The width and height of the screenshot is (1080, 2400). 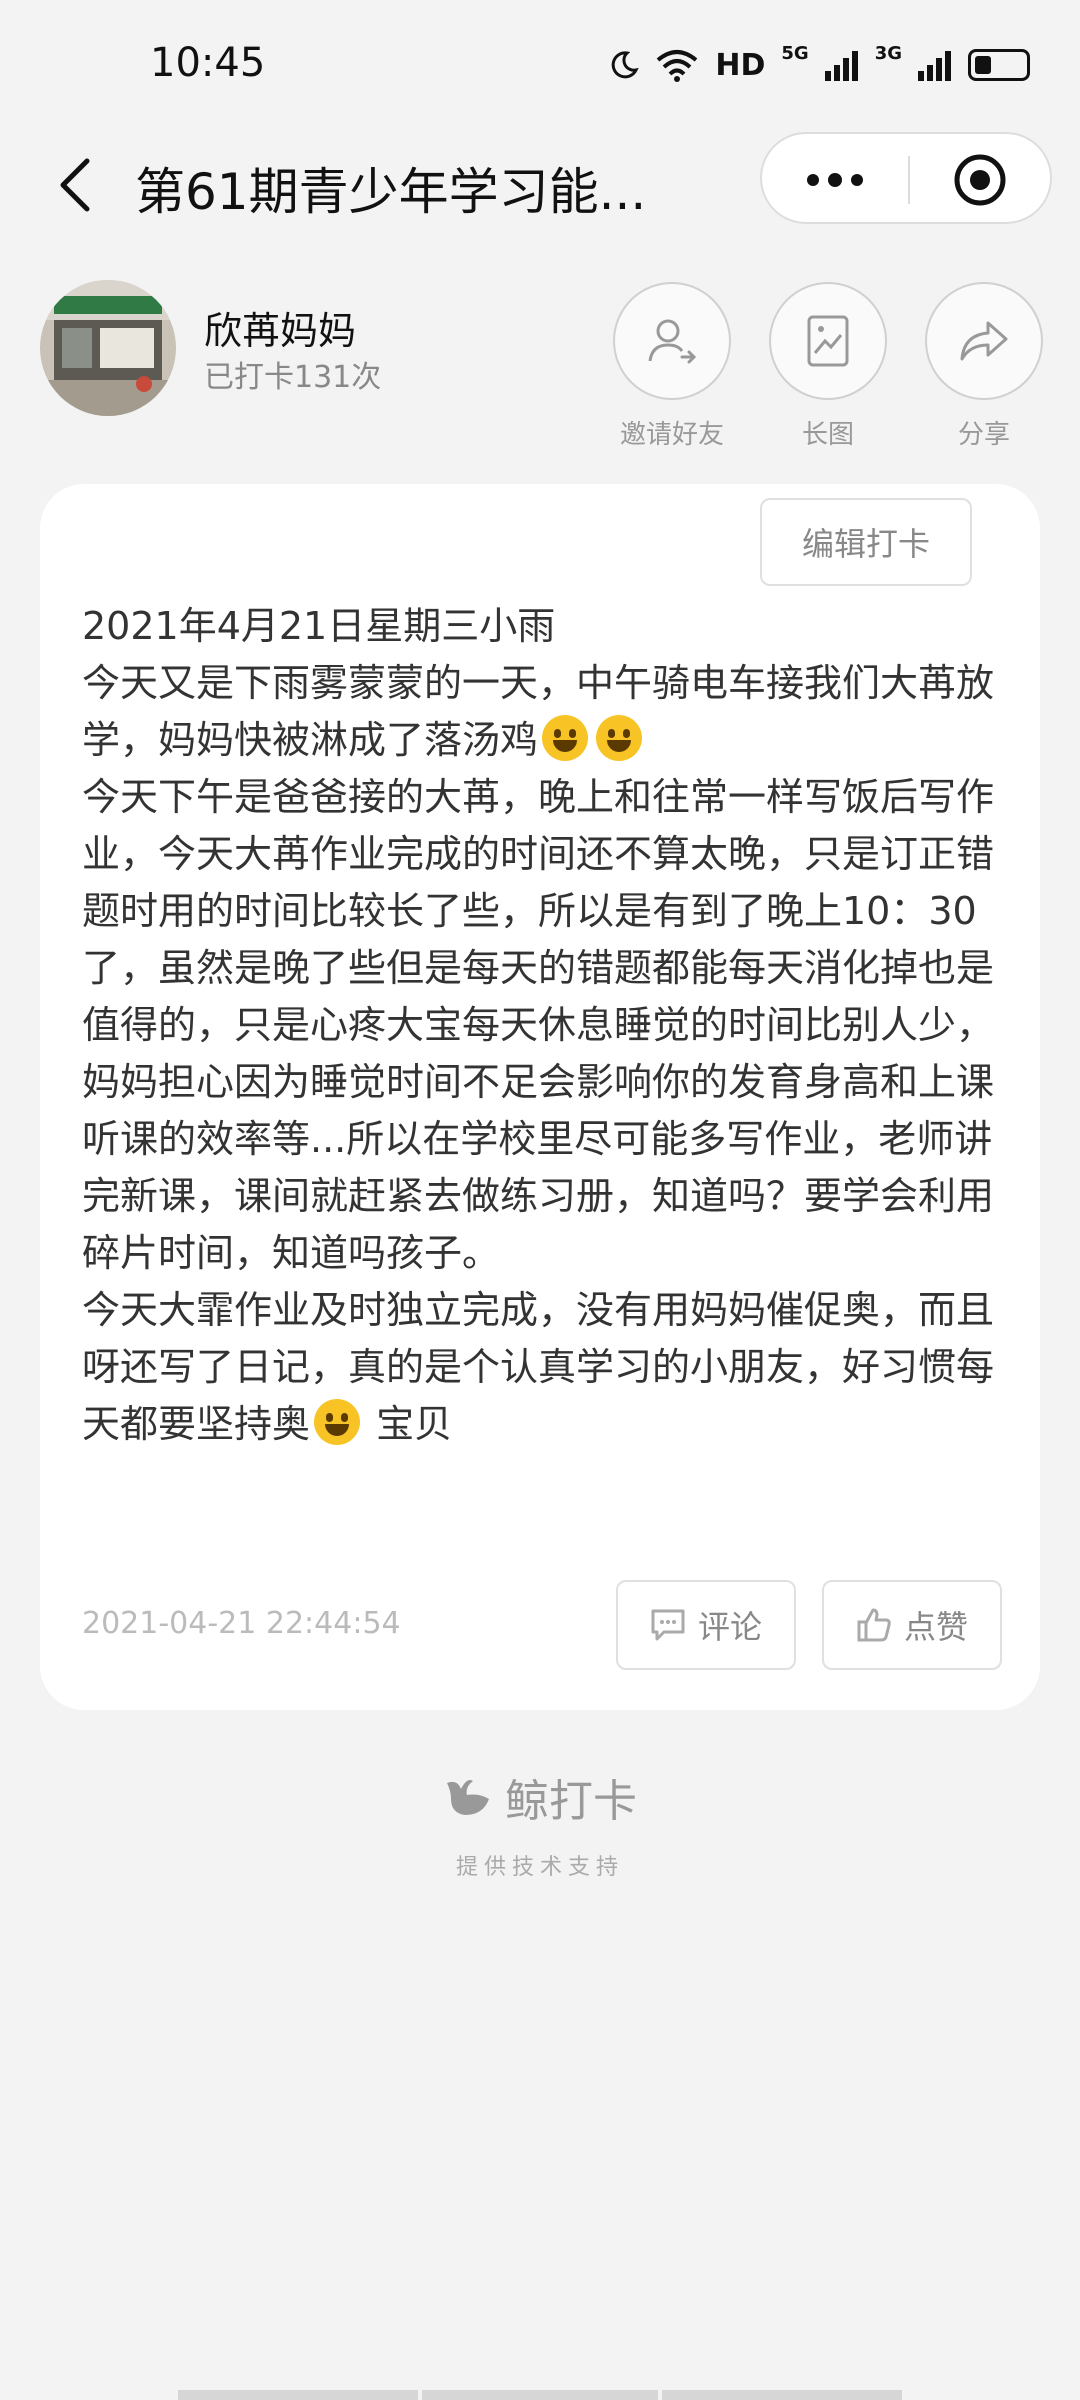 What do you see at coordinates (795, 53) in the screenshot?
I see `signal-5g-label: 5G` at bounding box center [795, 53].